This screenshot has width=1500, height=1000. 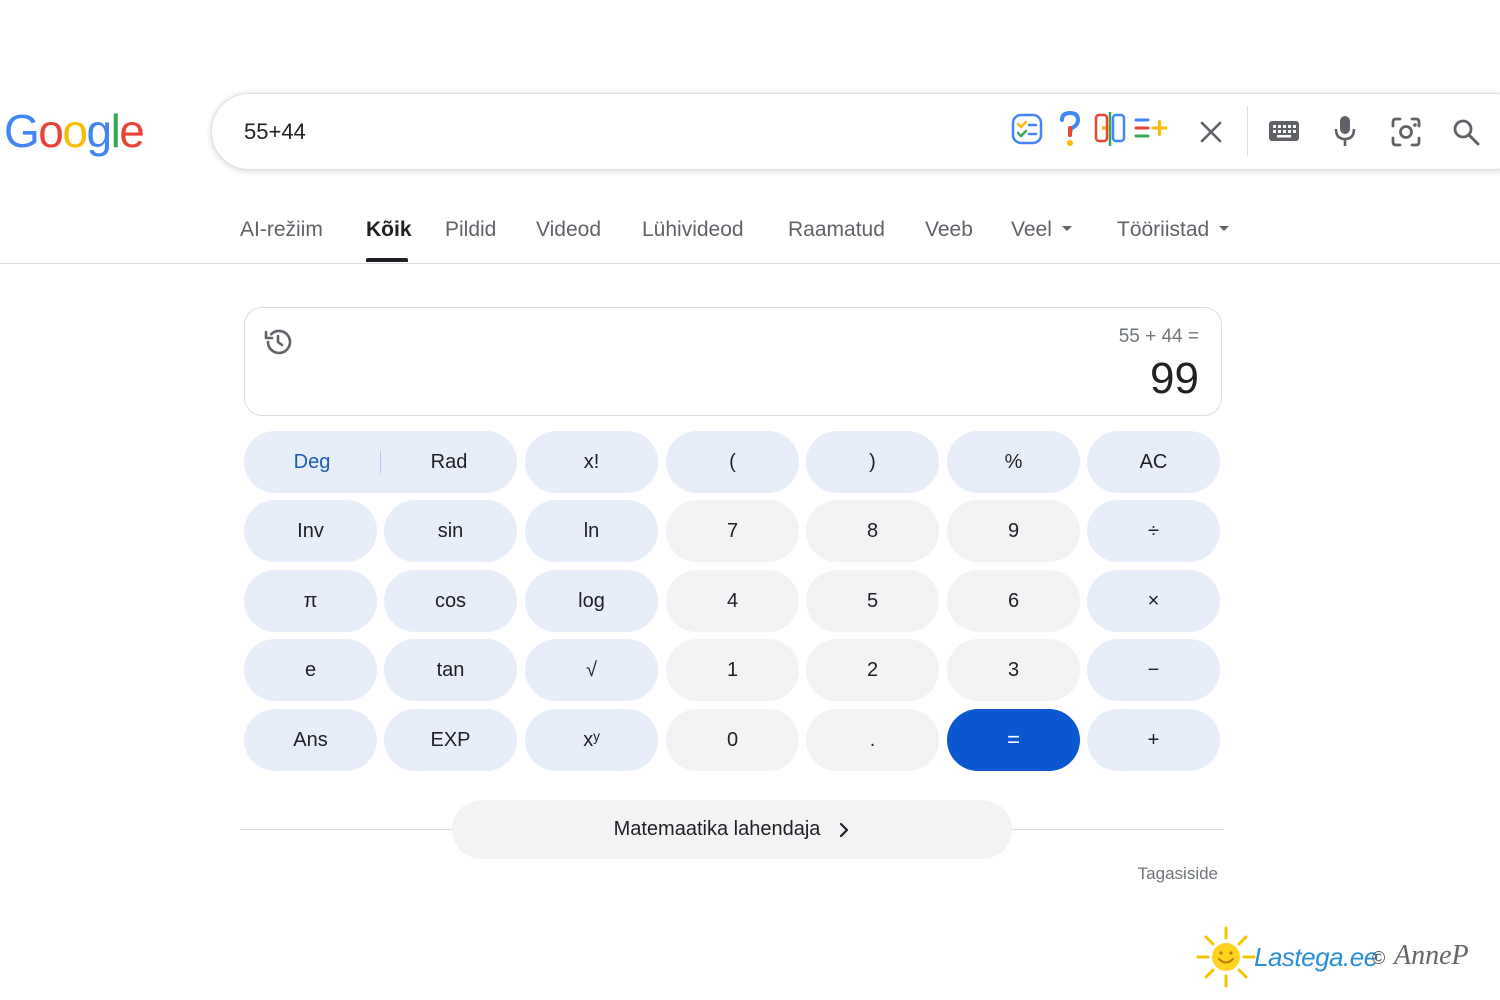 I want to click on math-solver-button: Matemaatika lahendaja, so click(x=732, y=829).